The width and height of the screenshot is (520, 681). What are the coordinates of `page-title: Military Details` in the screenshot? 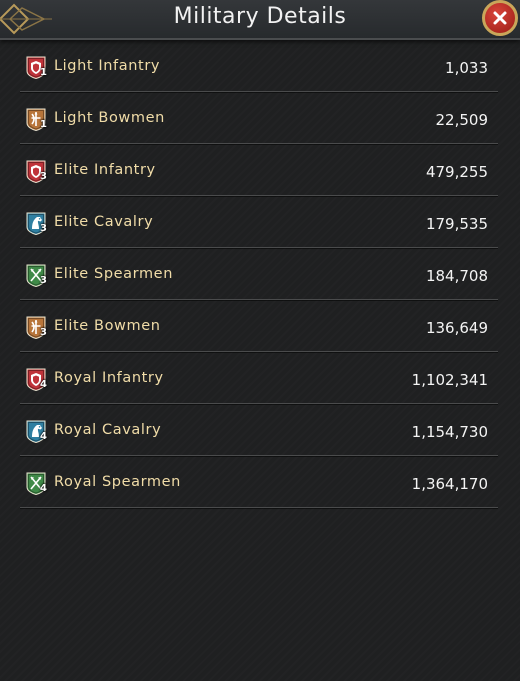 It's located at (260, 16).